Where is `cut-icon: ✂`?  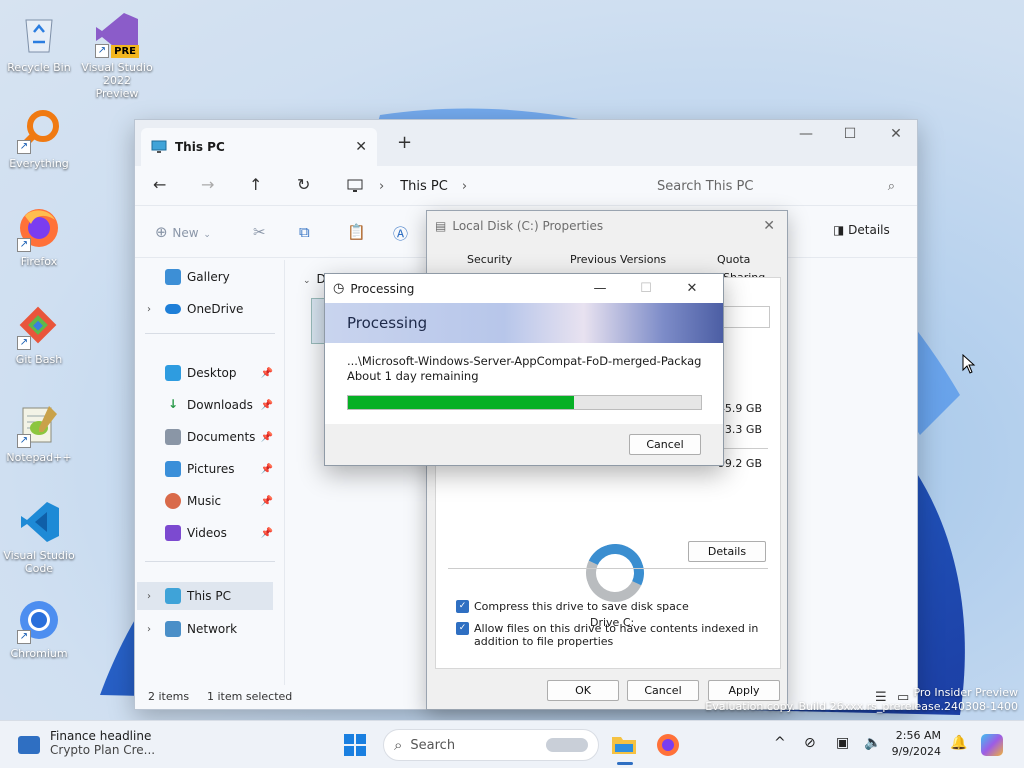 cut-icon: ✂ is located at coordinates (259, 232).